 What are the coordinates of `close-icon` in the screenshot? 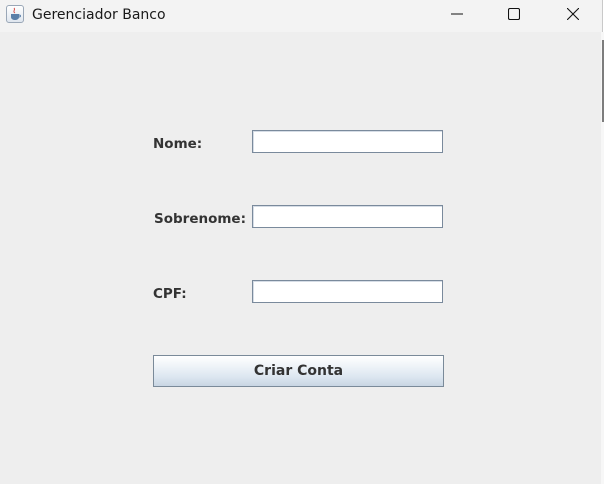 It's located at (573, 14).